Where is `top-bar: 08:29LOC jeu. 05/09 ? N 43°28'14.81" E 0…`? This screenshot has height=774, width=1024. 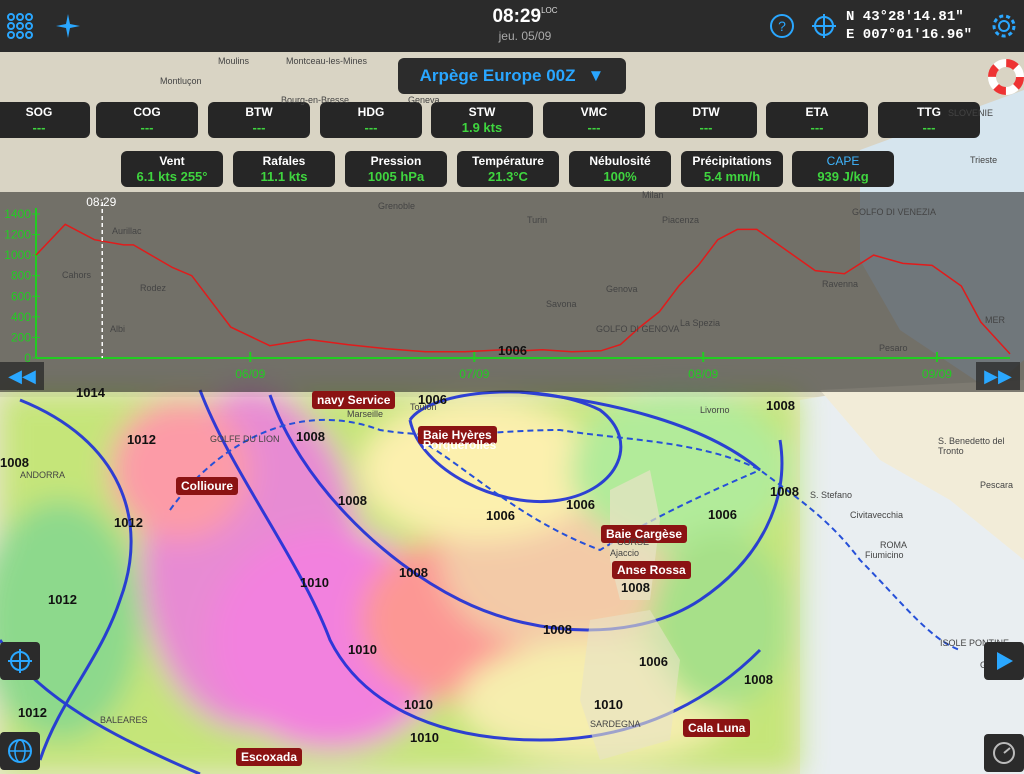
top-bar: 08:29LOC jeu. 05/09 ? N 43°28'14.81" E 0… is located at coordinates (512, 26).